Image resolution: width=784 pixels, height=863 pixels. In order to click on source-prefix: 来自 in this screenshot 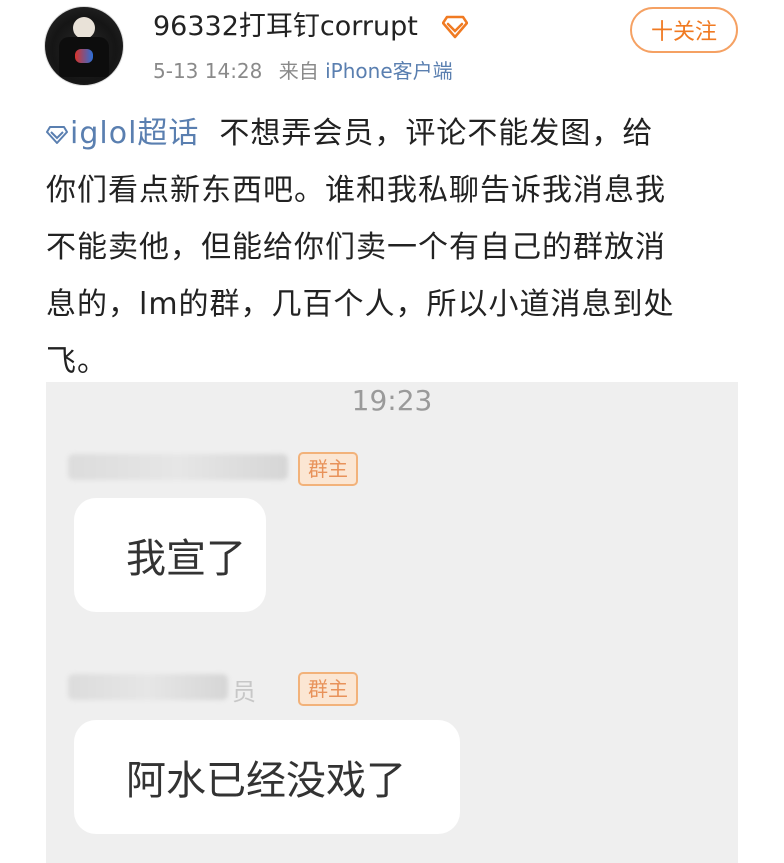, I will do `click(298, 71)`.